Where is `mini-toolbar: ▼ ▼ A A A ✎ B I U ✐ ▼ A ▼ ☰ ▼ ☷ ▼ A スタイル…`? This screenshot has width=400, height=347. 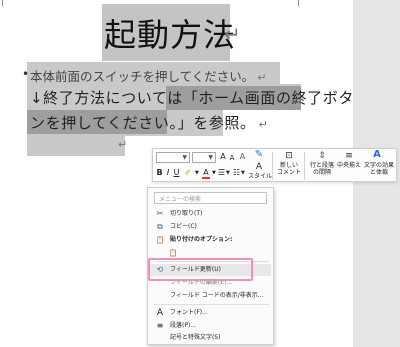
mini-toolbar: ▼ ▼ A A A ✎ B I U ✐ ▼ A ▼ ☰ ▼ ☷ ▼ A スタイル… is located at coordinates (274, 165).